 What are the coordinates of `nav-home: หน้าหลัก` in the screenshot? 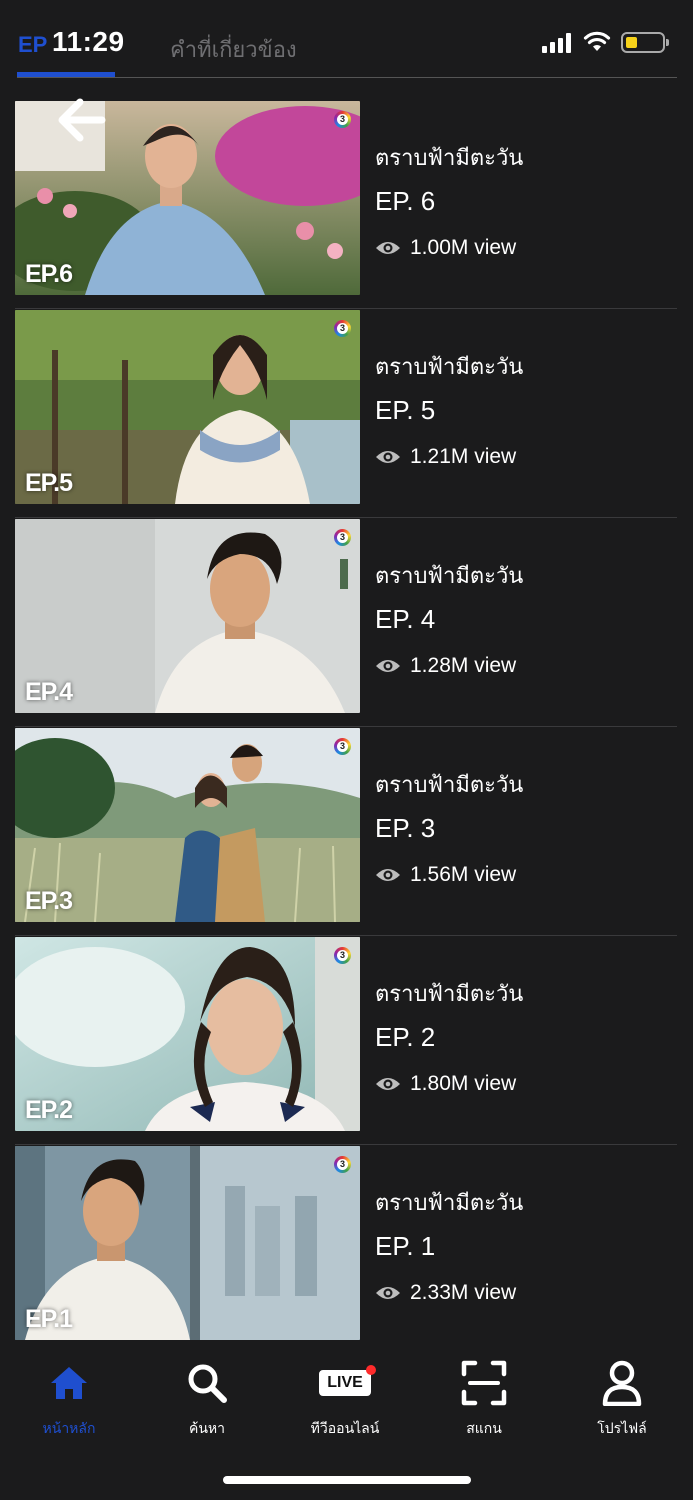 It's located at (69, 1399).